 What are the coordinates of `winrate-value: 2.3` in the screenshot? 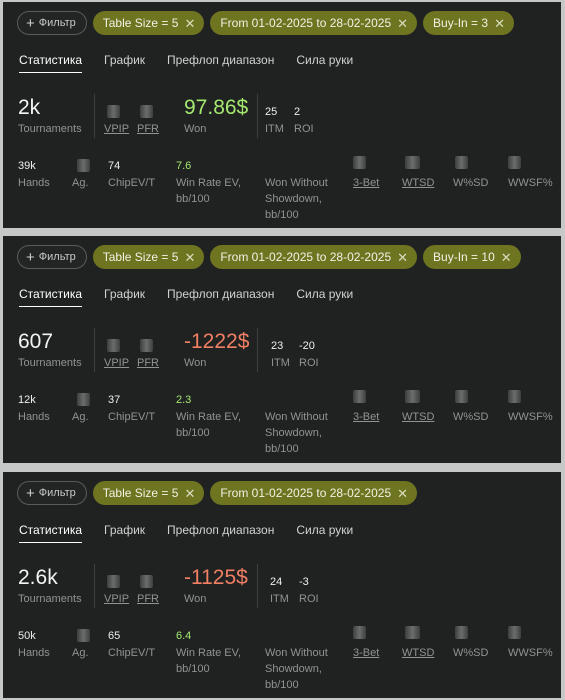 It's located at (184, 400).